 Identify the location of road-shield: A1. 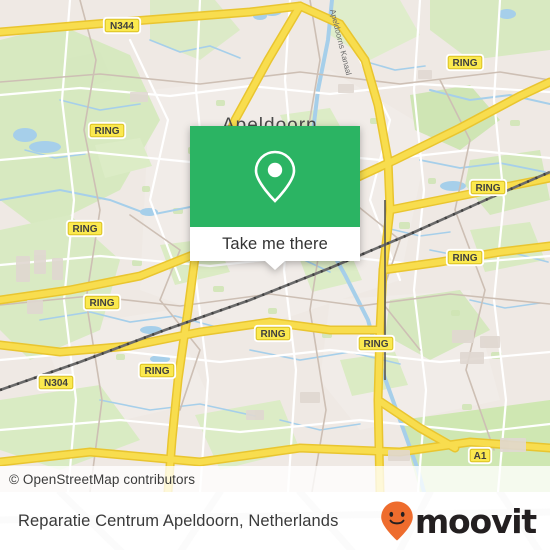
(480, 455).